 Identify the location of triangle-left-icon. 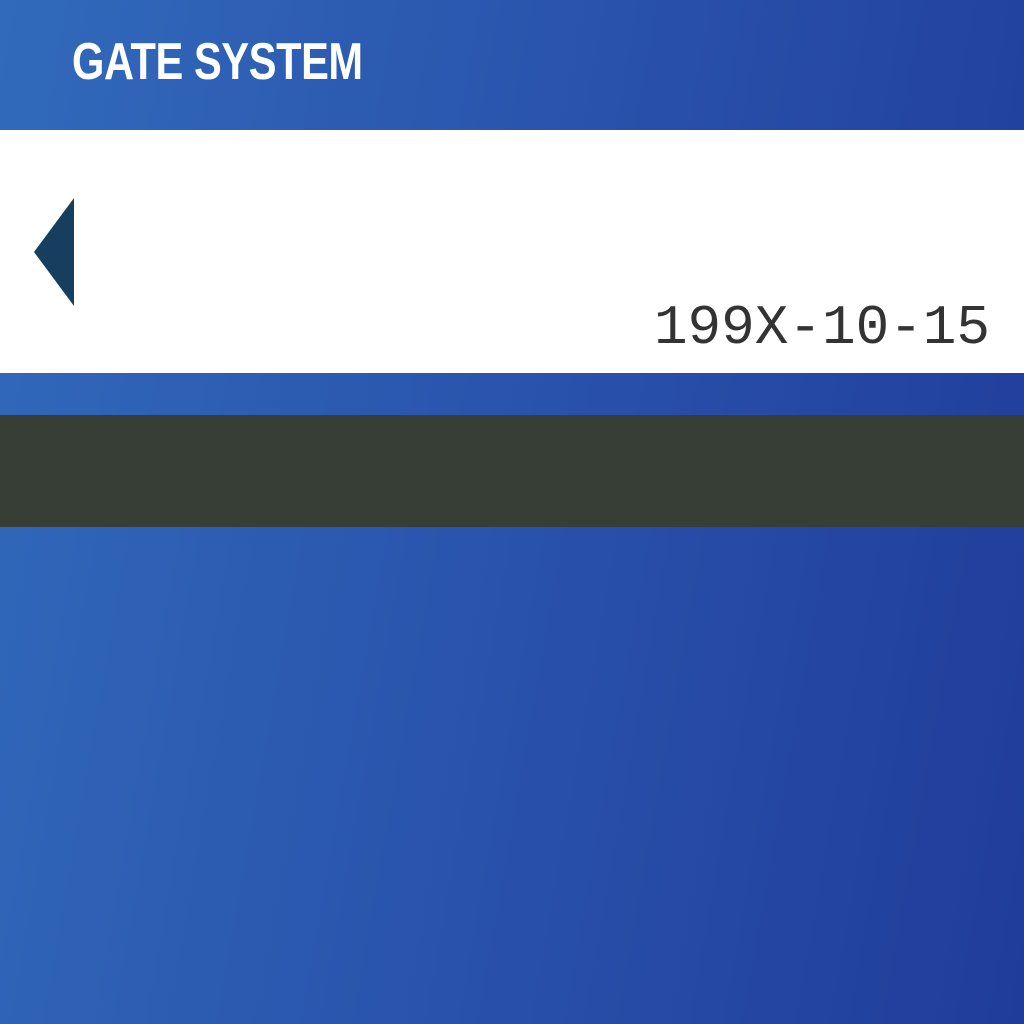
(54, 252).